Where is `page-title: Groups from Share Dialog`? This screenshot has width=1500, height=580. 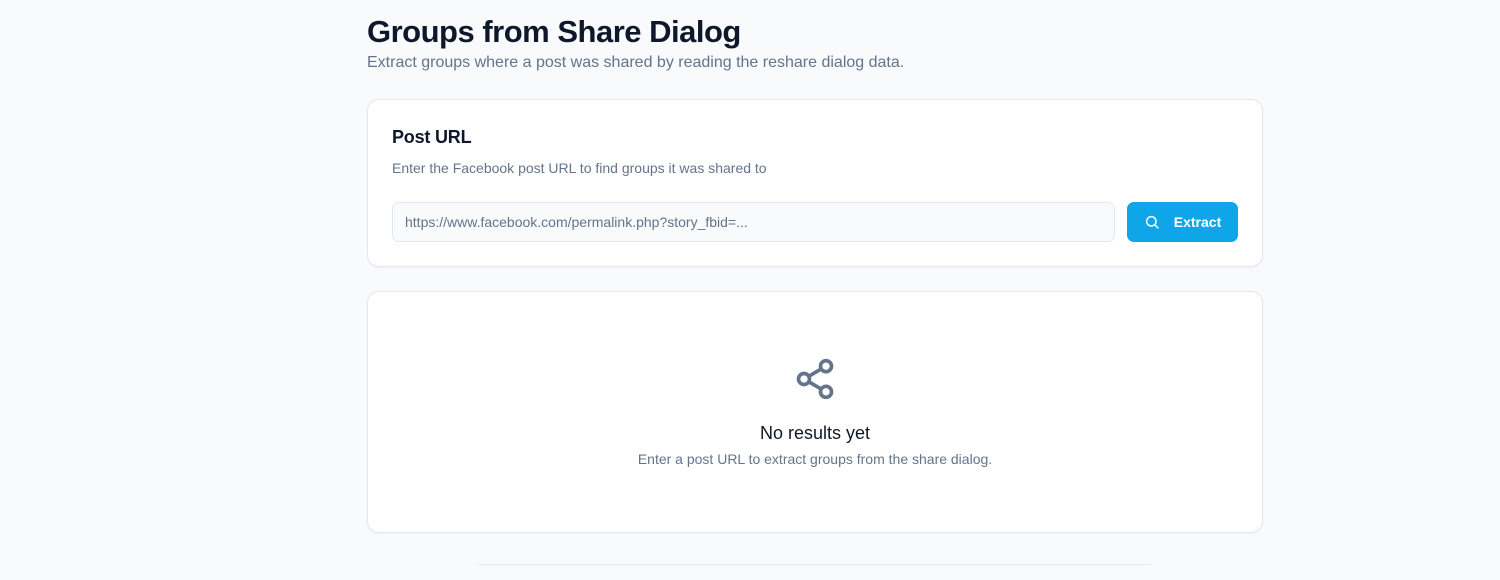 page-title: Groups from Share Dialog is located at coordinates (554, 31).